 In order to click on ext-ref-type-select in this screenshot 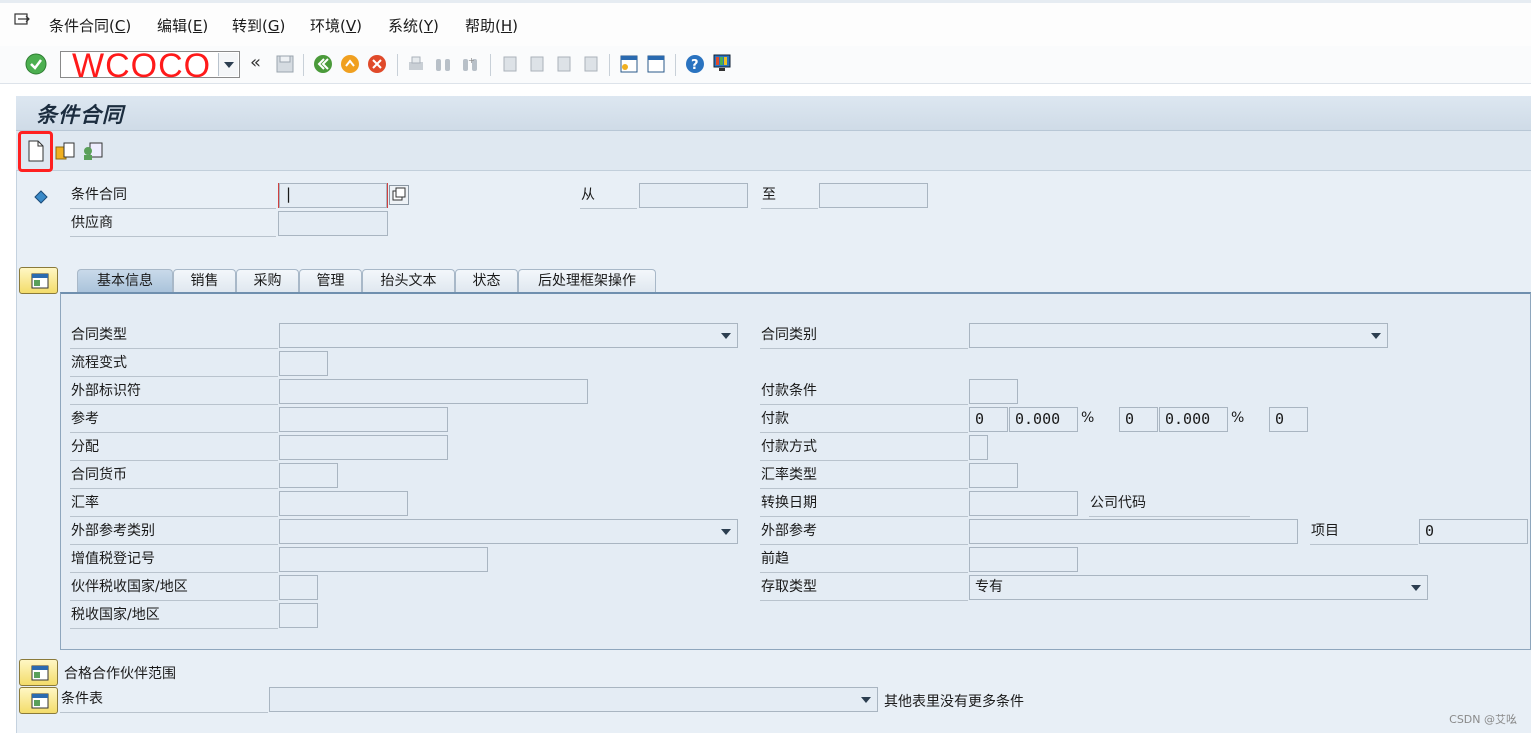, I will do `click(508, 531)`.